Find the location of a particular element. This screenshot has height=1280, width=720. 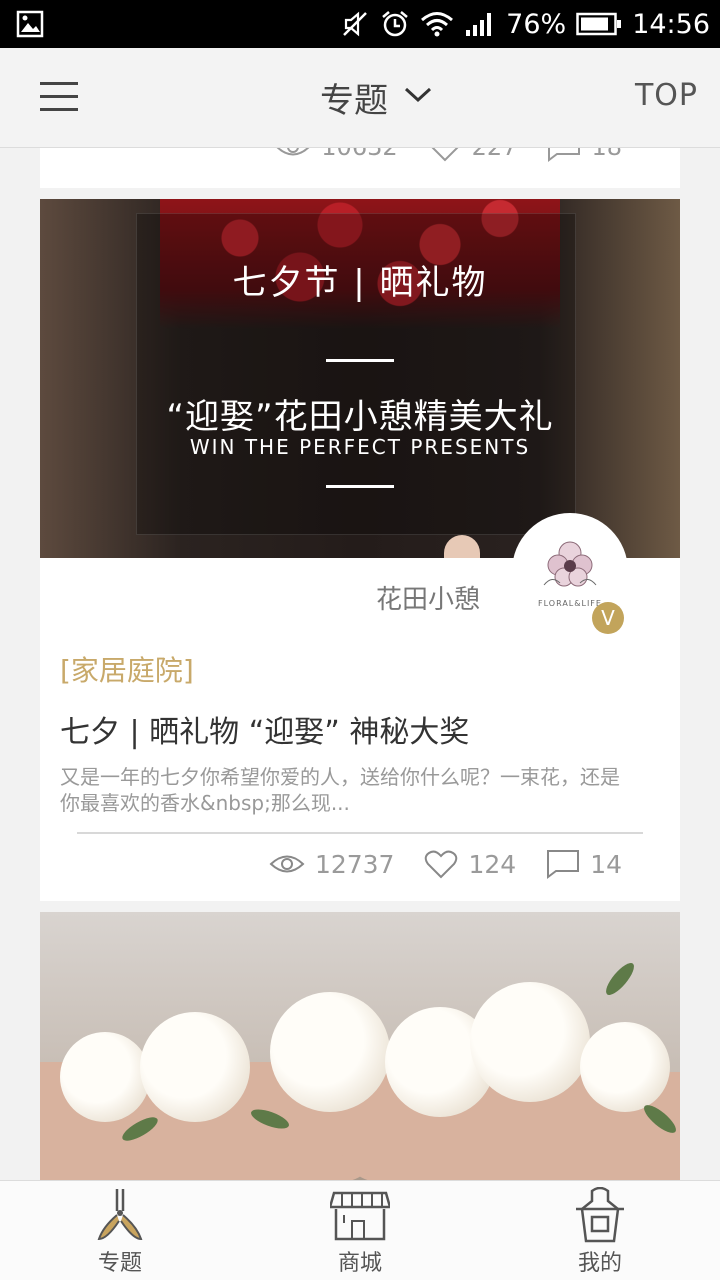

mute-icon is located at coordinates (355, 24).